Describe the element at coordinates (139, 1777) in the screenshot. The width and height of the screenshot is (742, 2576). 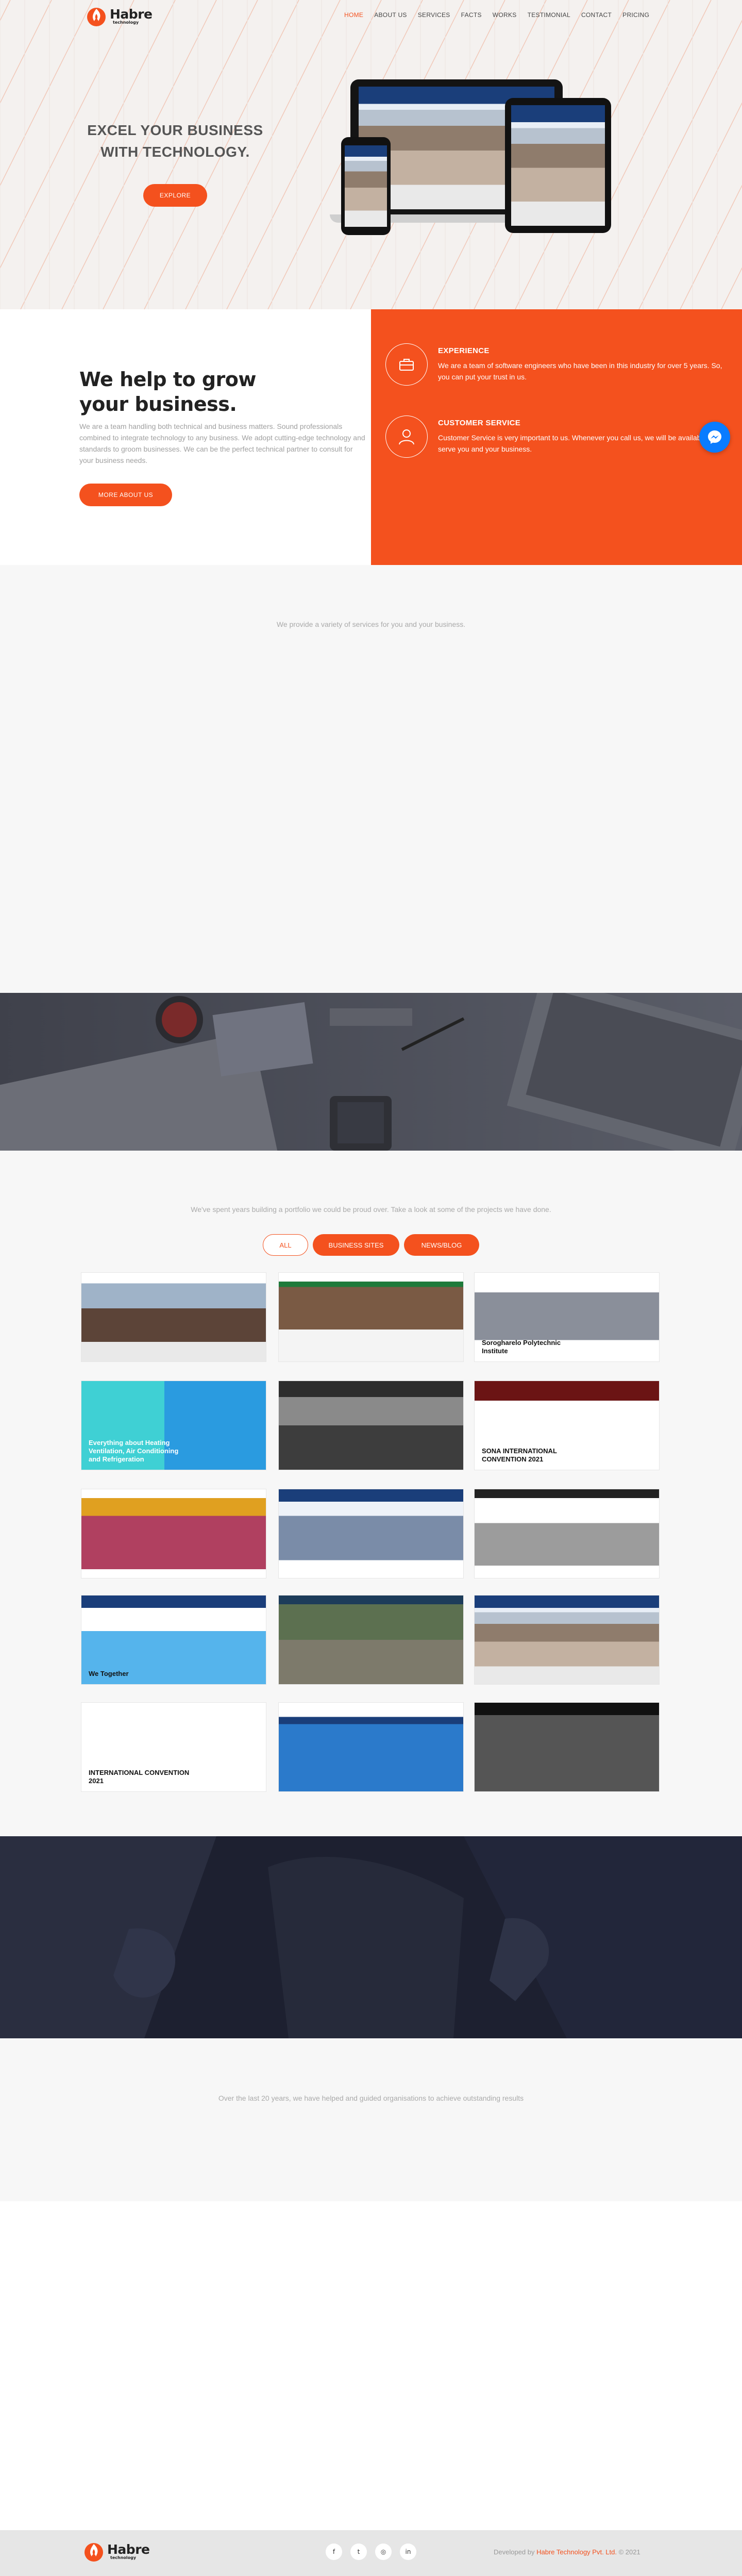
I see `portfolio-item-caption: INTERNATIONAL CONVENTION 2021` at that location.